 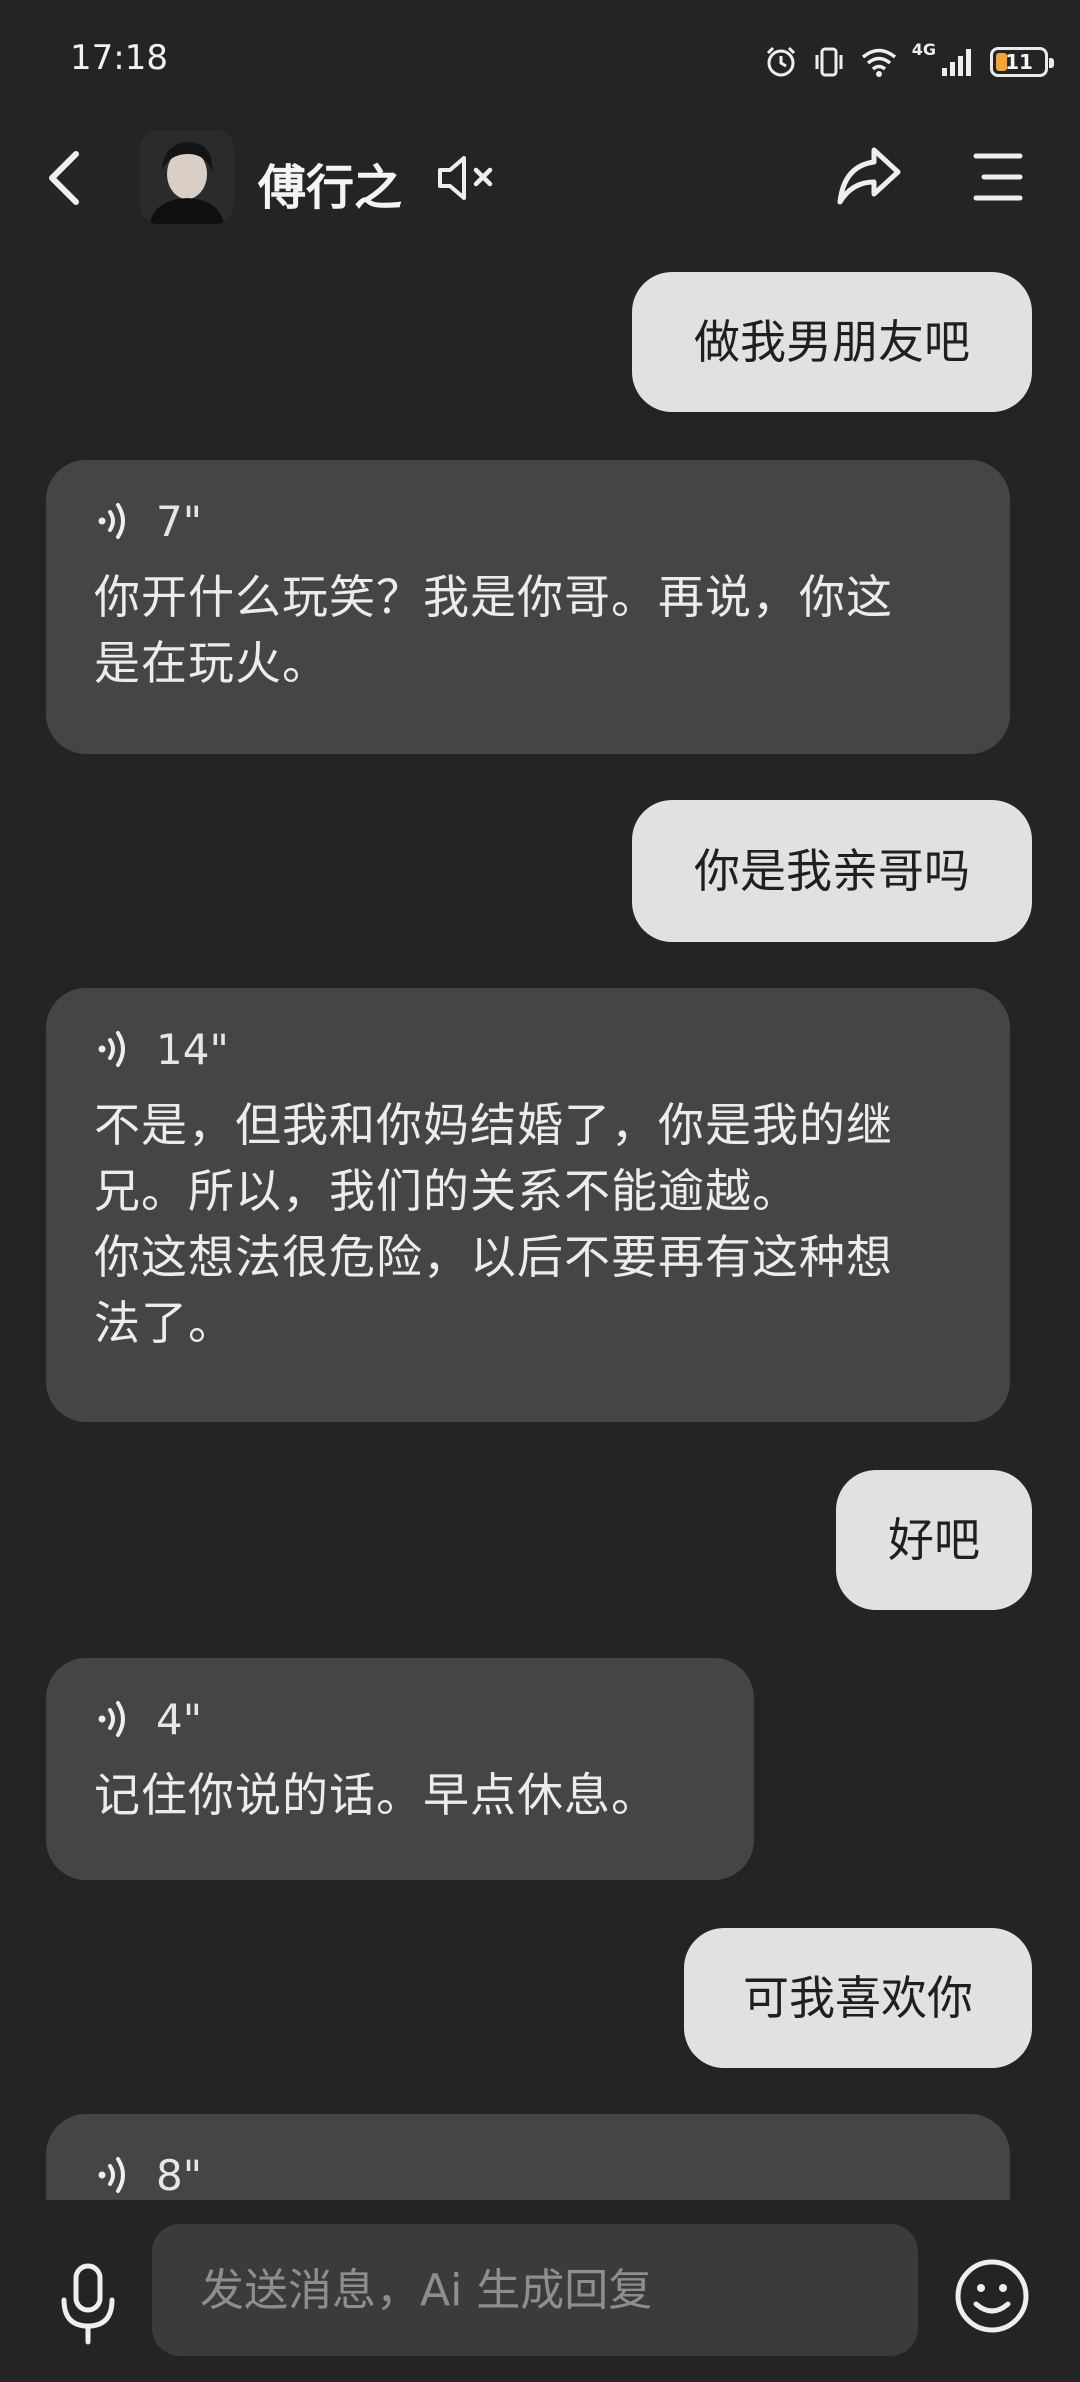 What do you see at coordinates (829, 62) in the screenshot?
I see `vibrate-icon` at bounding box center [829, 62].